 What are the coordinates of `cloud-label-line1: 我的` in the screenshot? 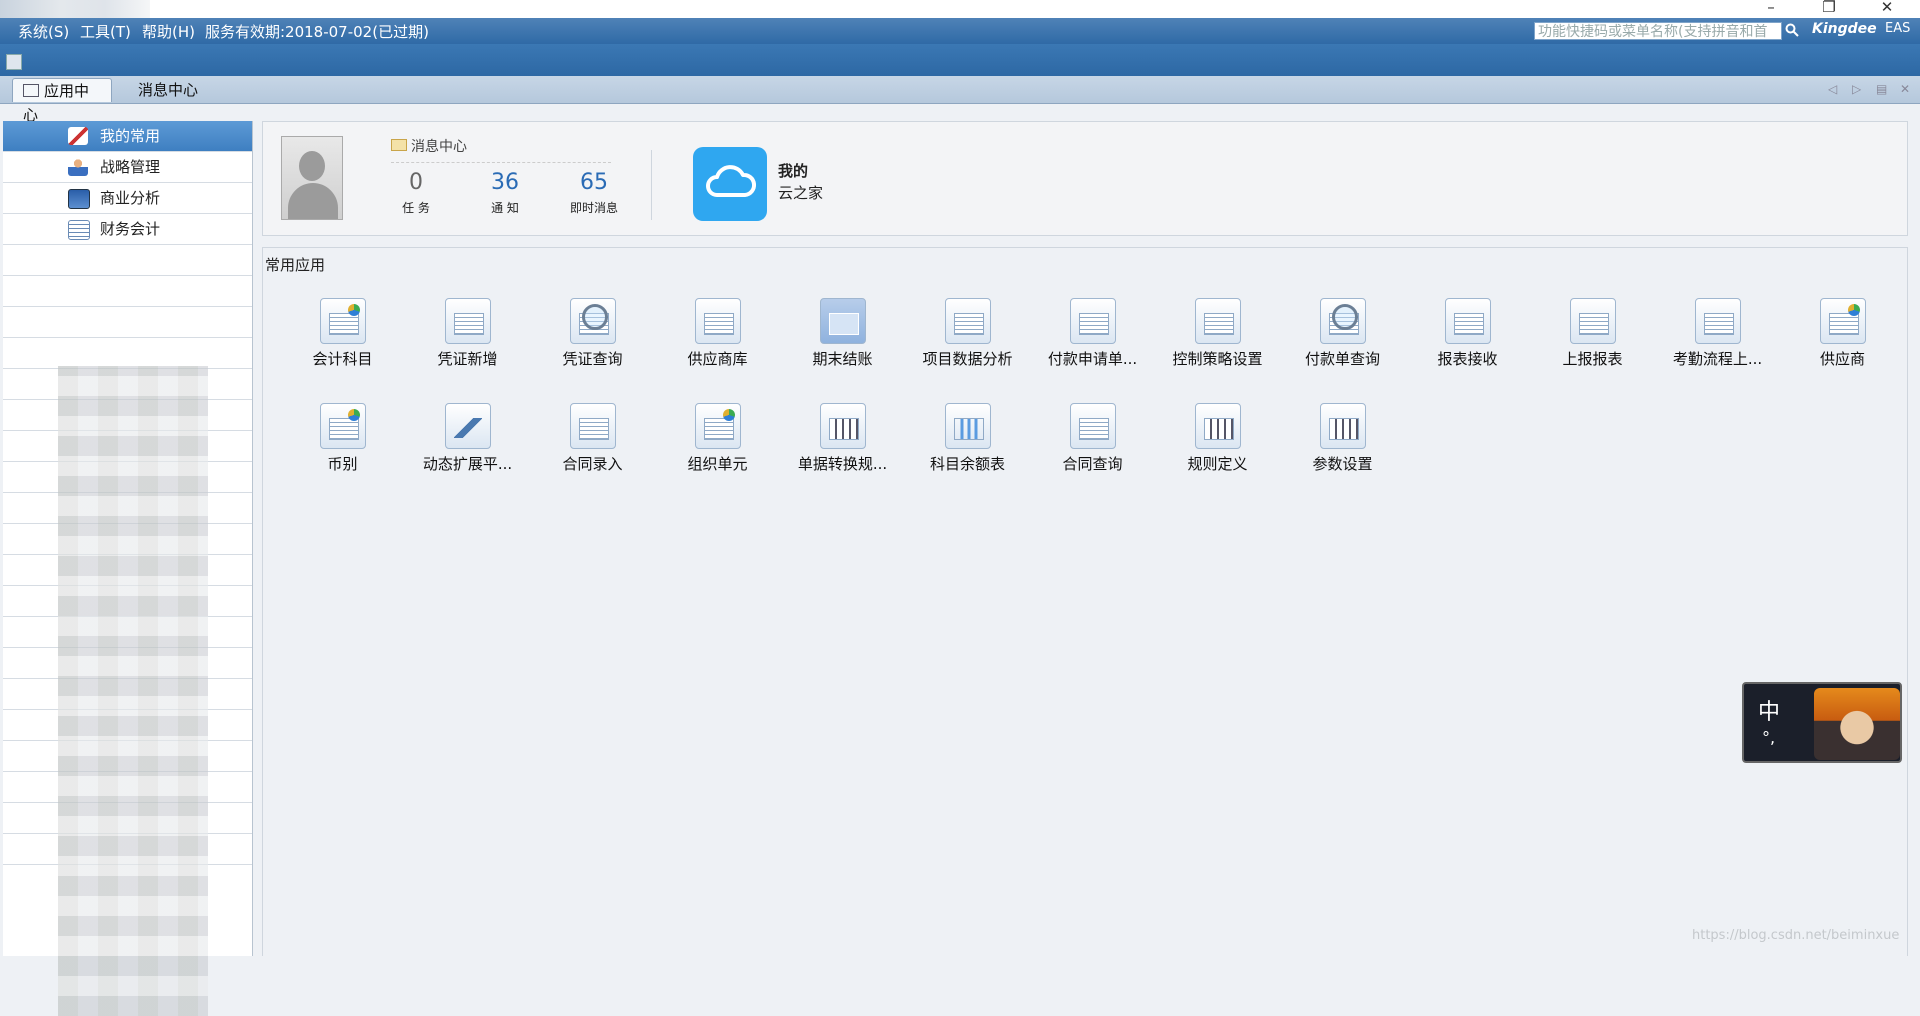 It's located at (793, 171).